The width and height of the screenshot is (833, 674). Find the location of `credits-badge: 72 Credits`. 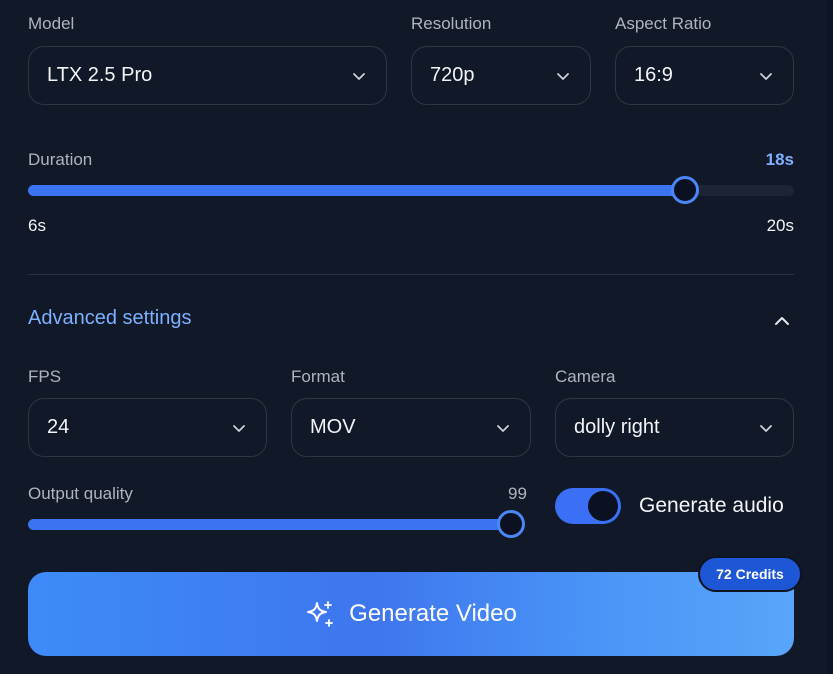

credits-badge: 72 Credits is located at coordinates (750, 574).